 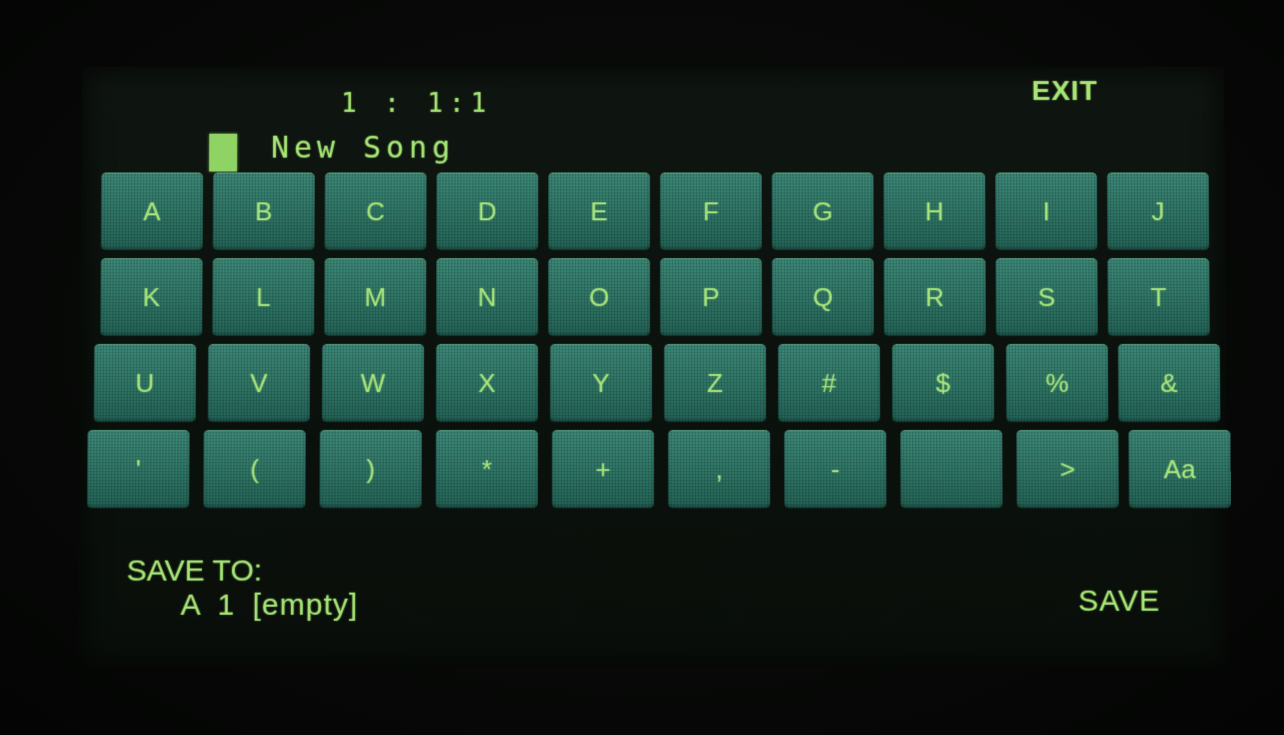 What do you see at coordinates (138, 469) in the screenshot?
I see `key-apostrophe: '` at bounding box center [138, 469].